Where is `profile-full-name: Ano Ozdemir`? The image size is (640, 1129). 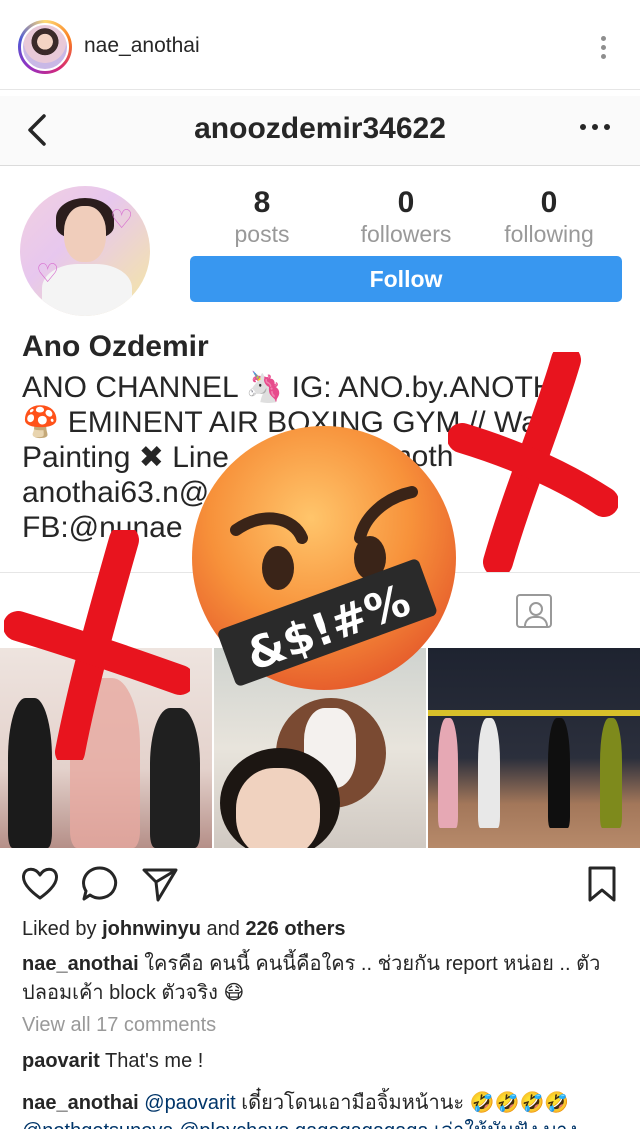 profile-full-name: Ano Ozdemir is located at coordinates (115, 346).